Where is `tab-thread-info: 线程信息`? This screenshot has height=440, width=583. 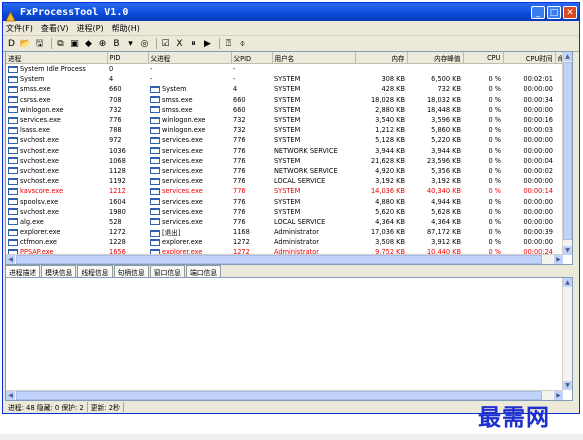 tab-thread-info: 线程信息 is located at coordinates (95, 271).